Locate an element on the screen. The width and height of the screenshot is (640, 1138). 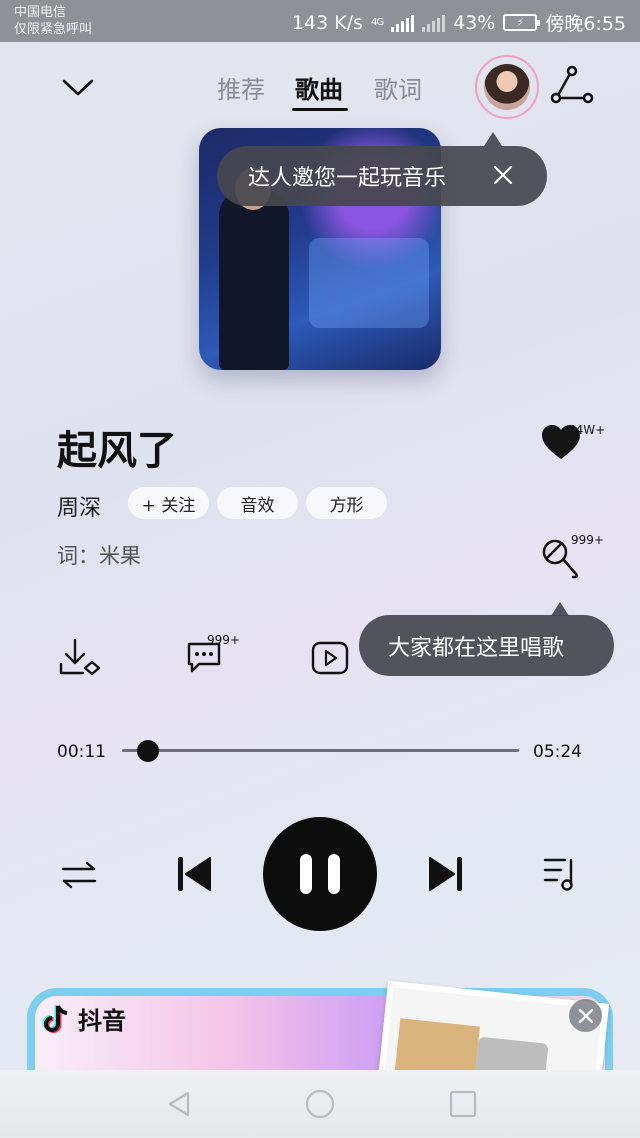
network-type: 4G is located at coordinates (377, 22).